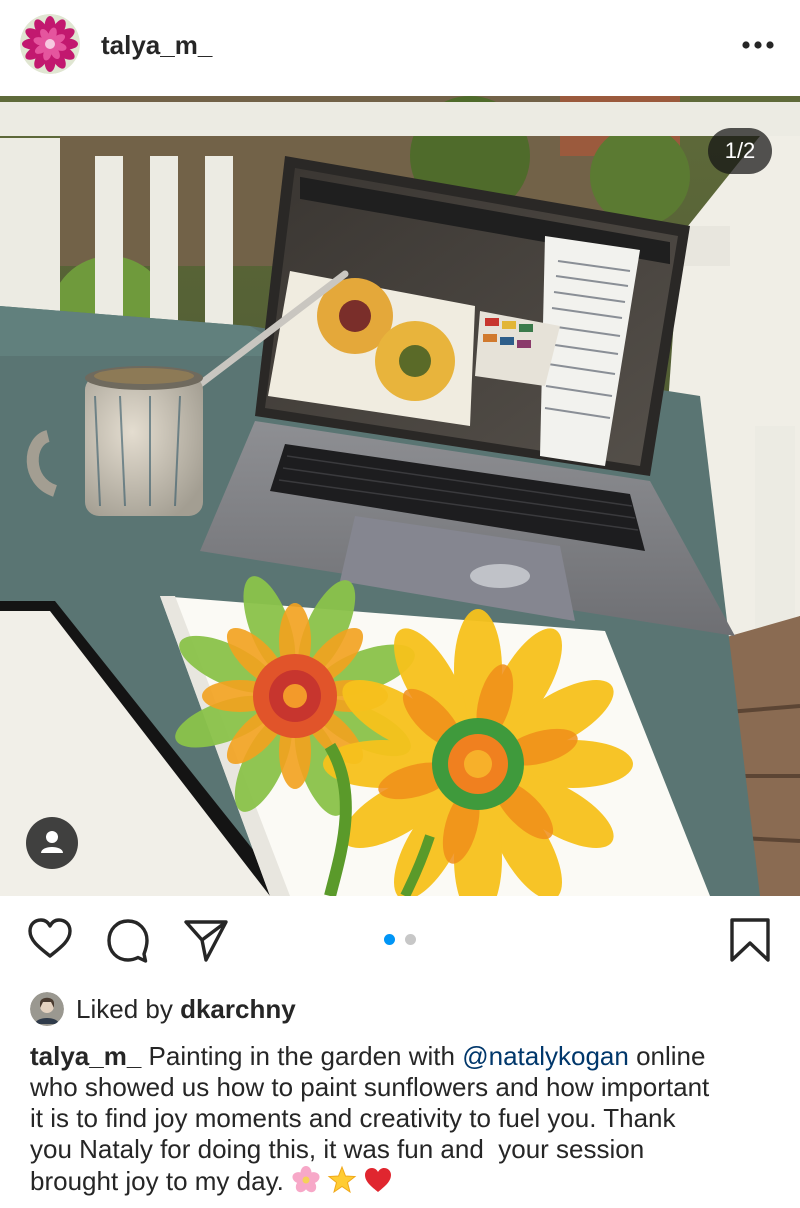 The image size is (800, 1208). What do you see at coordinates (410, 939) in the screenshot?
I see `carousel-dot` at bounding box center [410, 939].